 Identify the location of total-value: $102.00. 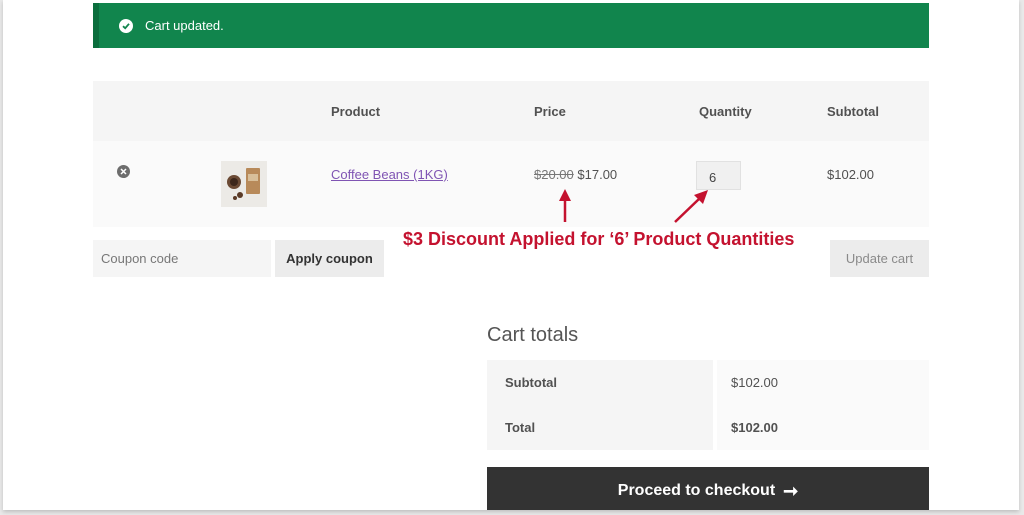
(823, 427).